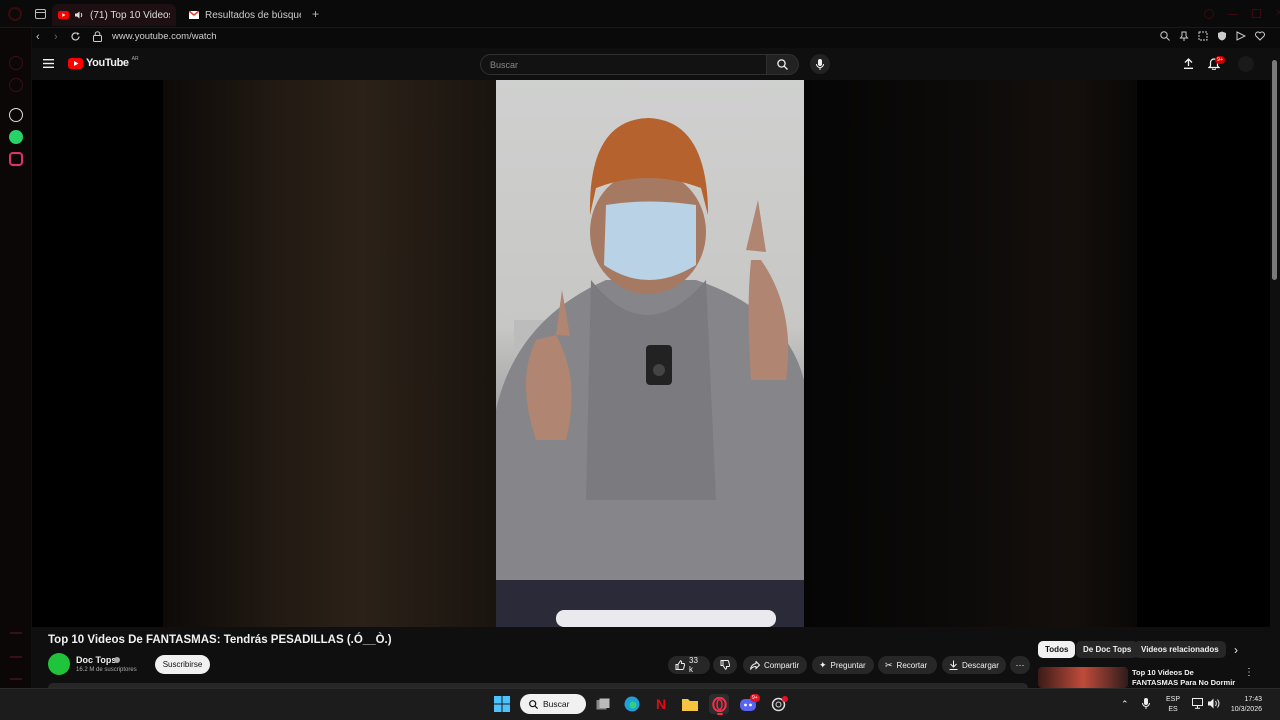 The height and width of the screenshot is (720, 1280). What do you see at coordinates (182, 664) in the screenshot?
I see `subscribe-button: Suscribirse` at bounding box center [182, 664].